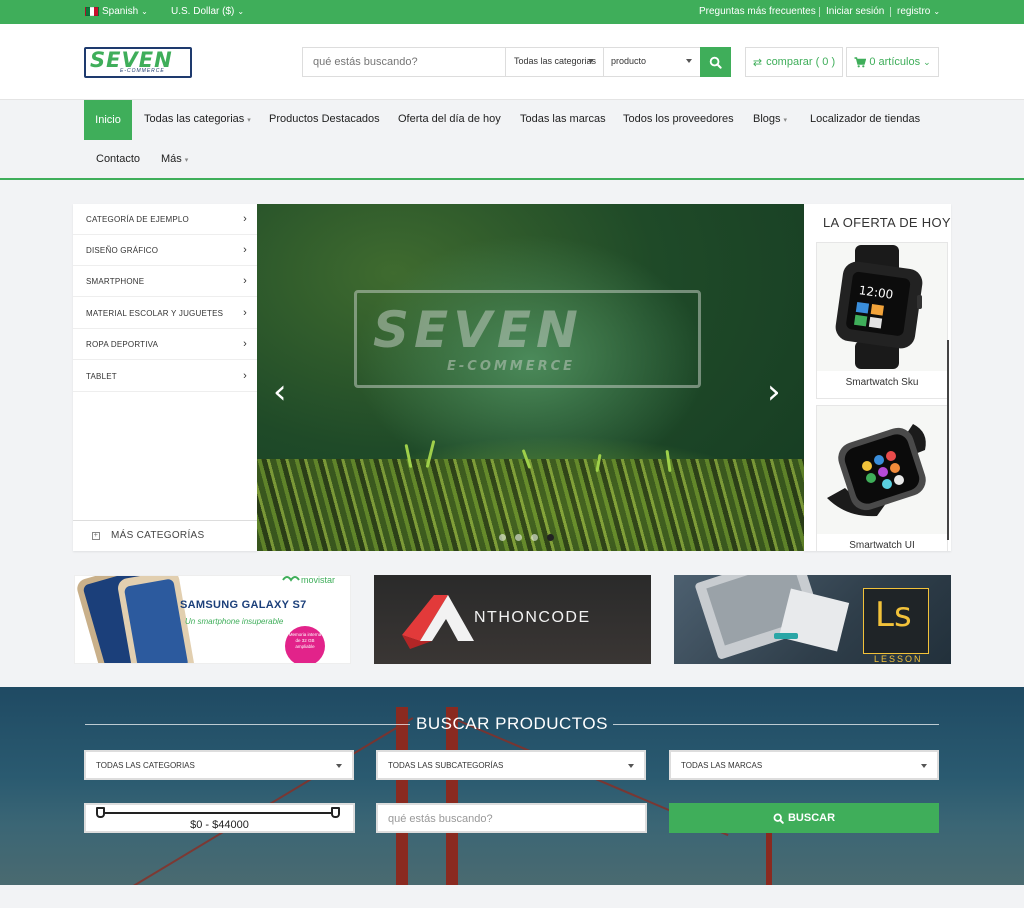  I want to click on cart-button: 0 artículos ⌄, so click(892, 62).